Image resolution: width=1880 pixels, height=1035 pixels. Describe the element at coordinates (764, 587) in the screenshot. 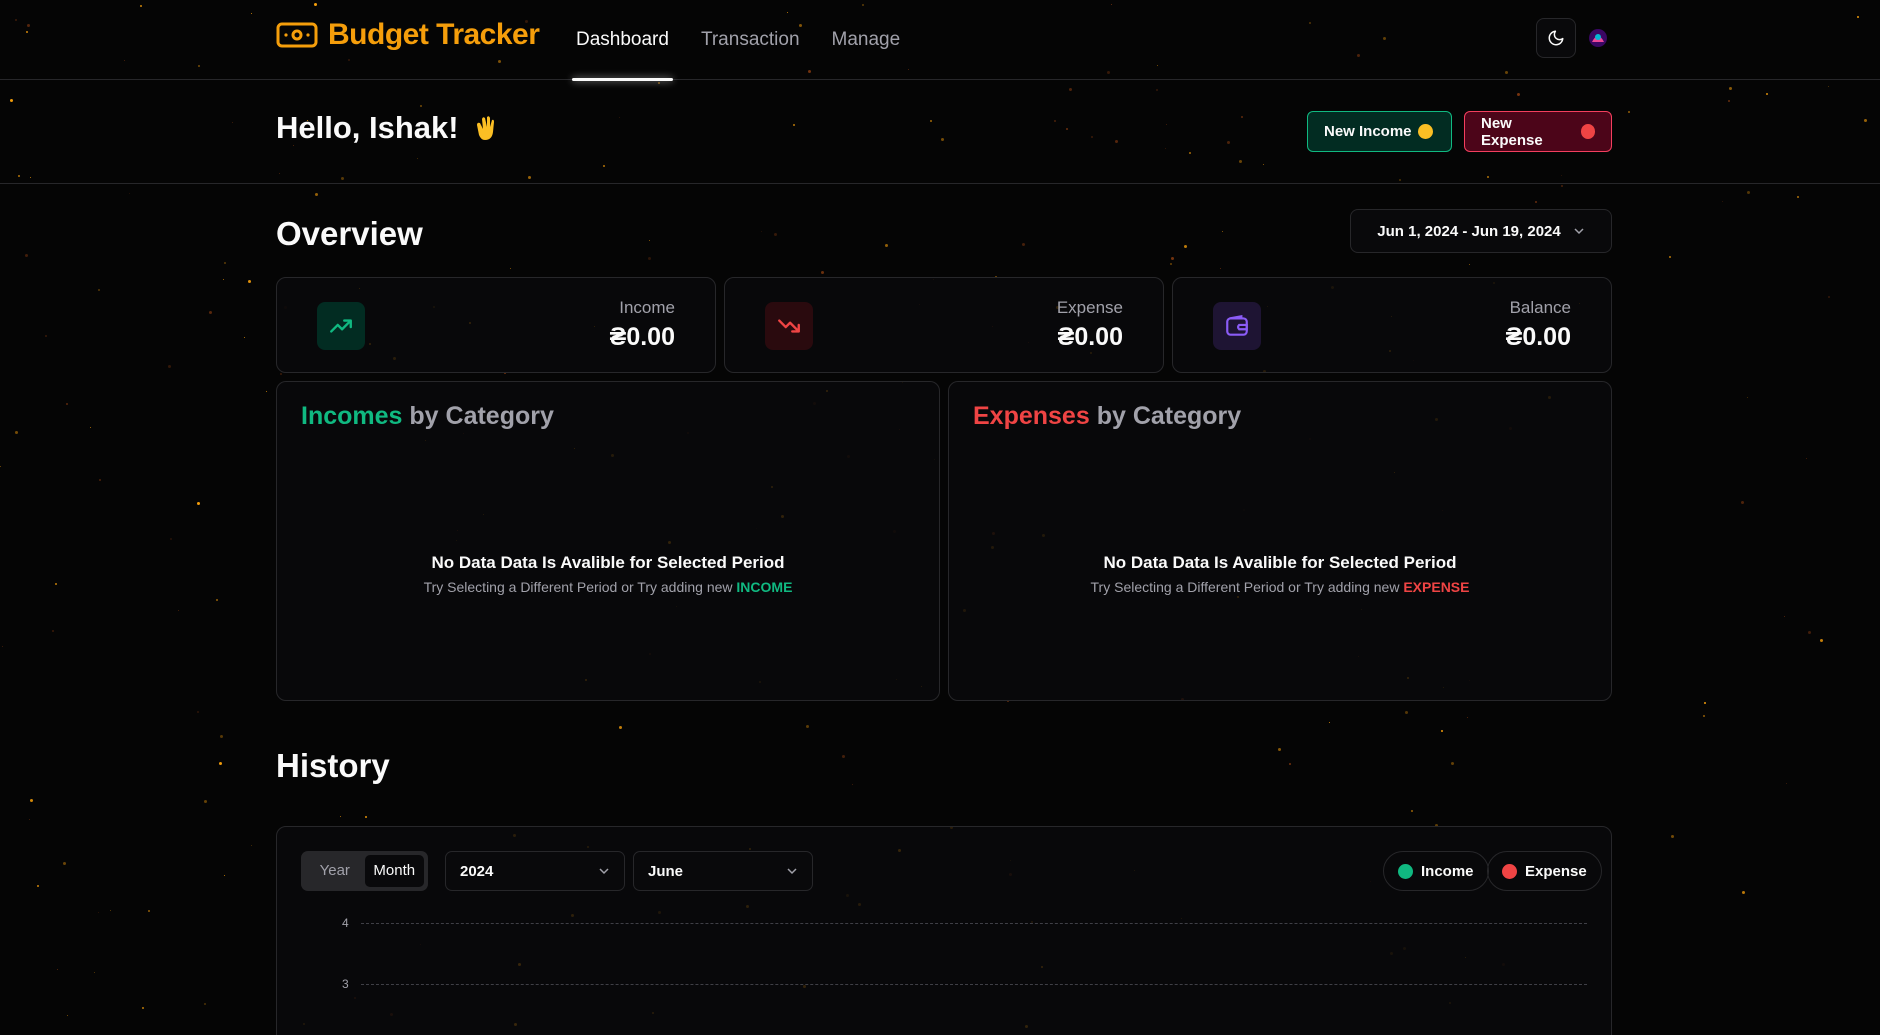

I see `incomes-empty-keyword: INCOME` at that location.